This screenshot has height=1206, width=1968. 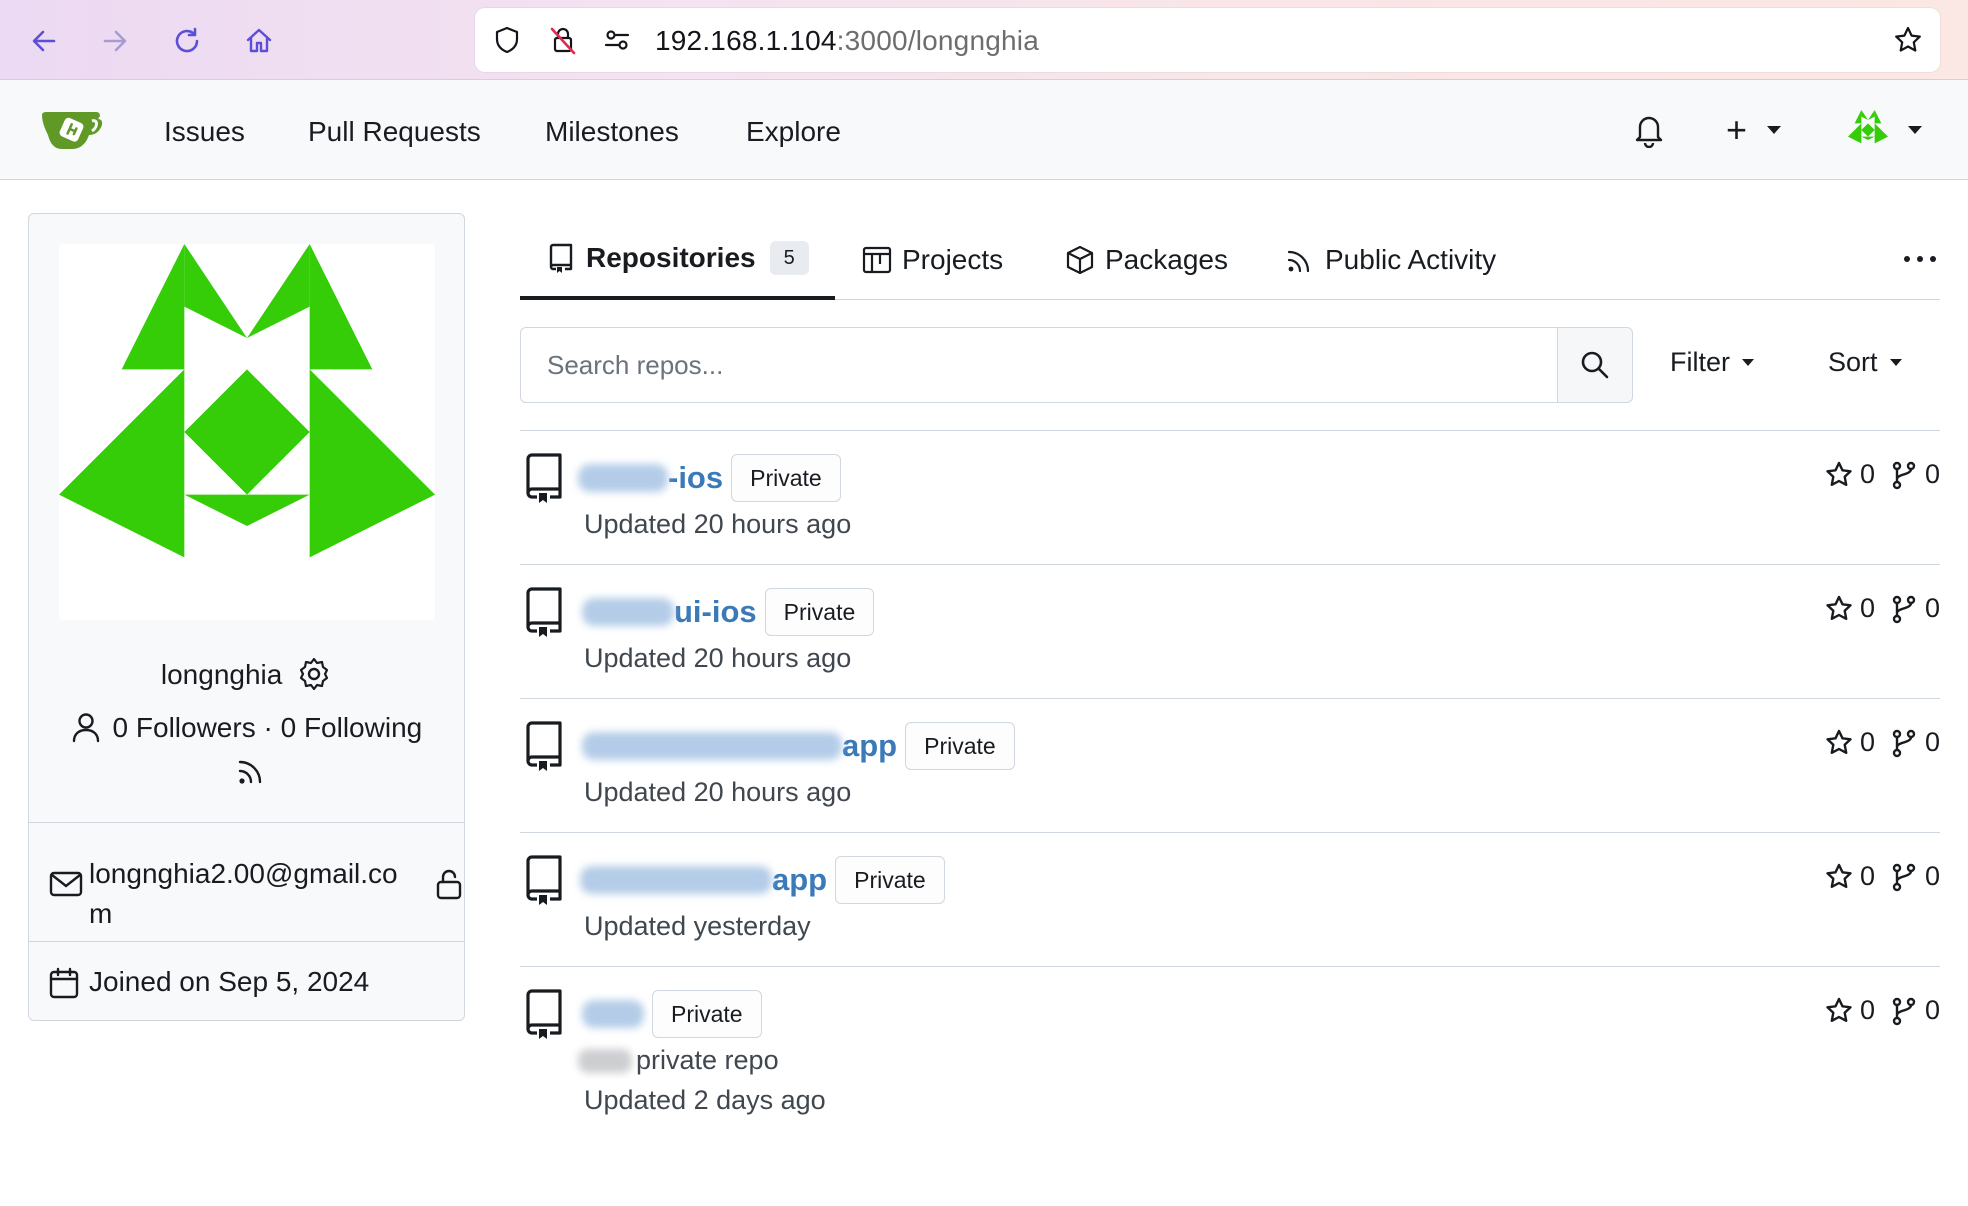 I want to click on email-row: longnghia2.00@gmail.com, so click(x=255, y=889).